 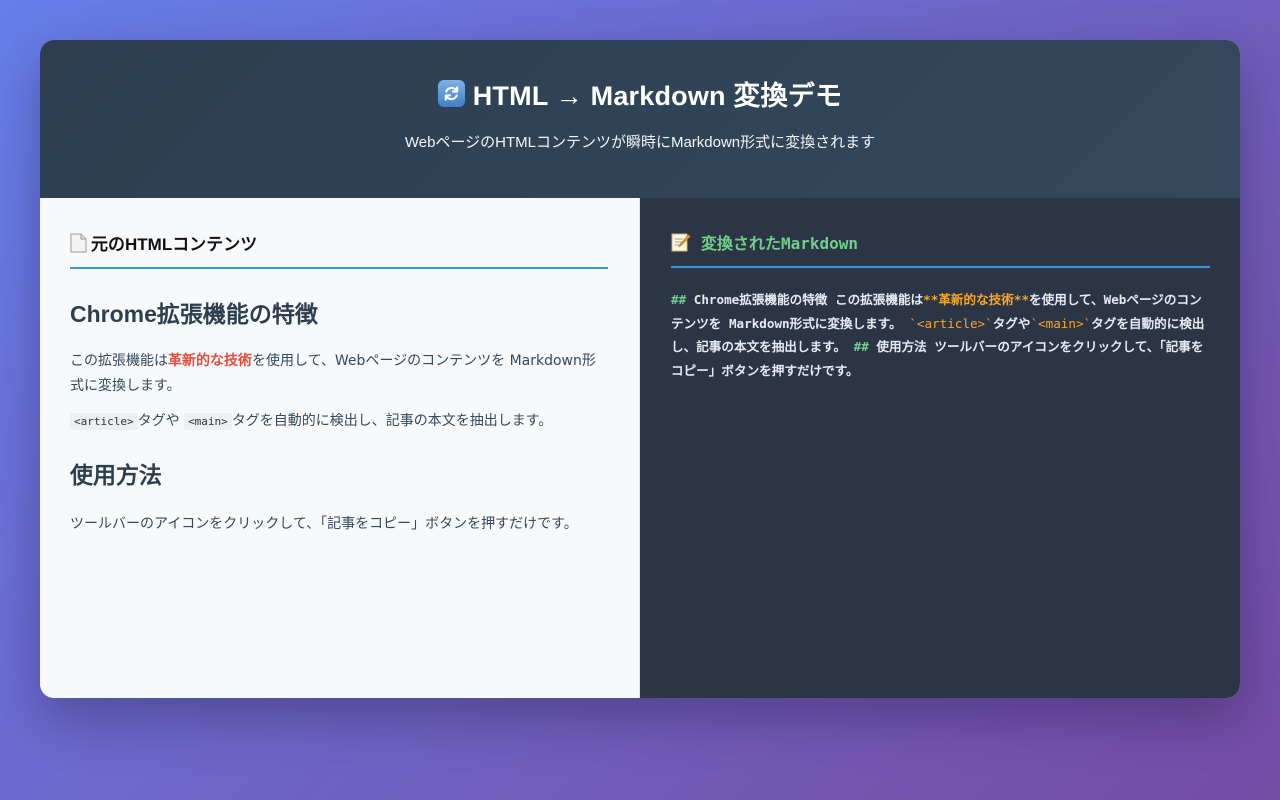 I want to click on source-heading-2: 使用方法, so click(x=116, y=475).